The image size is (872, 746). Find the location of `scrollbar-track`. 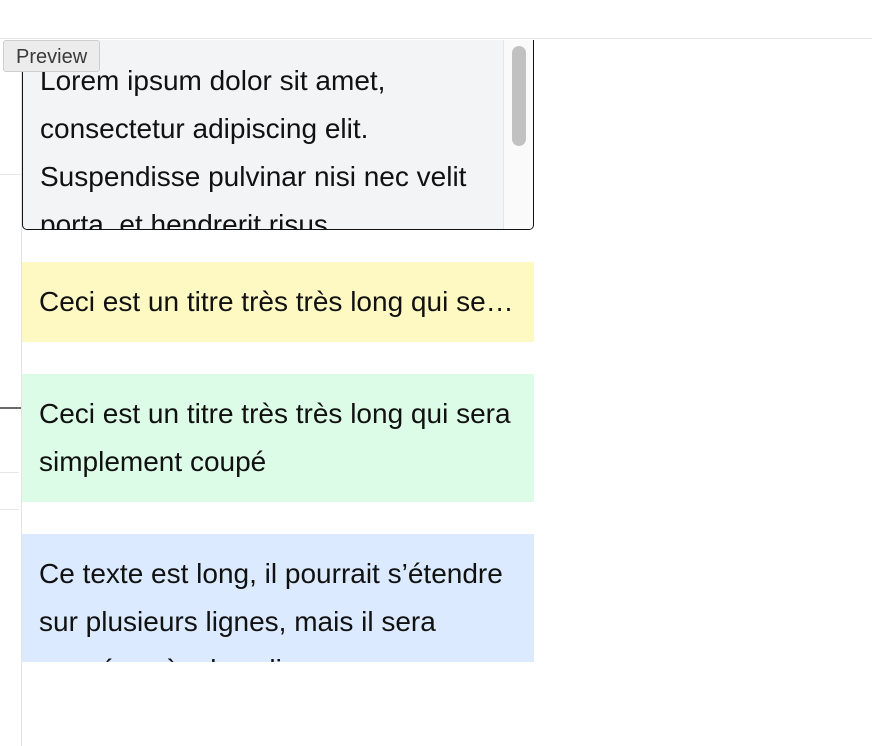

scrollbar-track is located at coordinates (518, 134).